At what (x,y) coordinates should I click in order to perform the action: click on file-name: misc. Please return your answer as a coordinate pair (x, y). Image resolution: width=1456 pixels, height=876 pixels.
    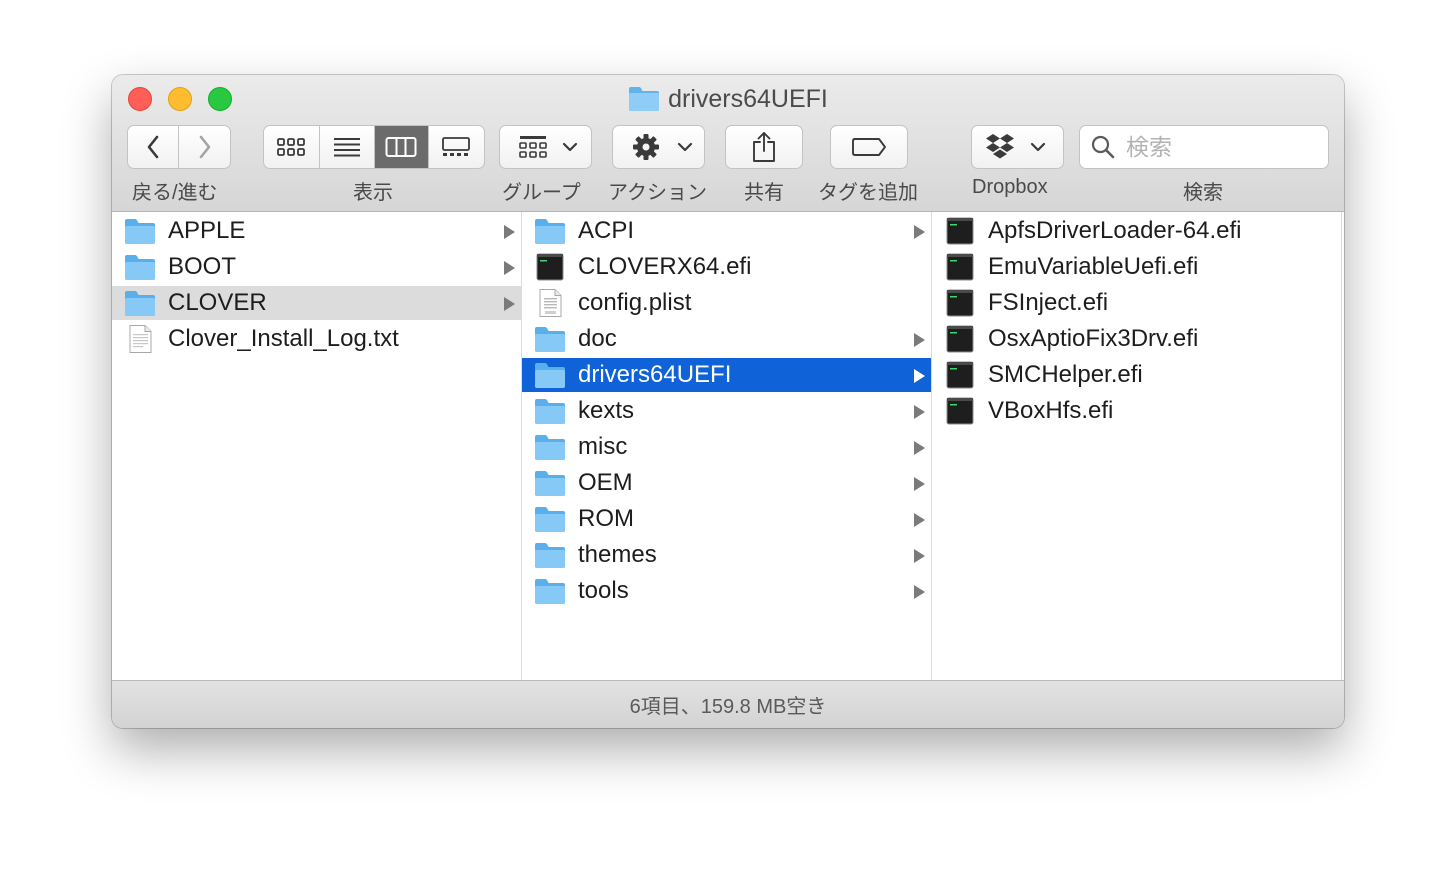
    Looking at the image, I should click on (603, 446).